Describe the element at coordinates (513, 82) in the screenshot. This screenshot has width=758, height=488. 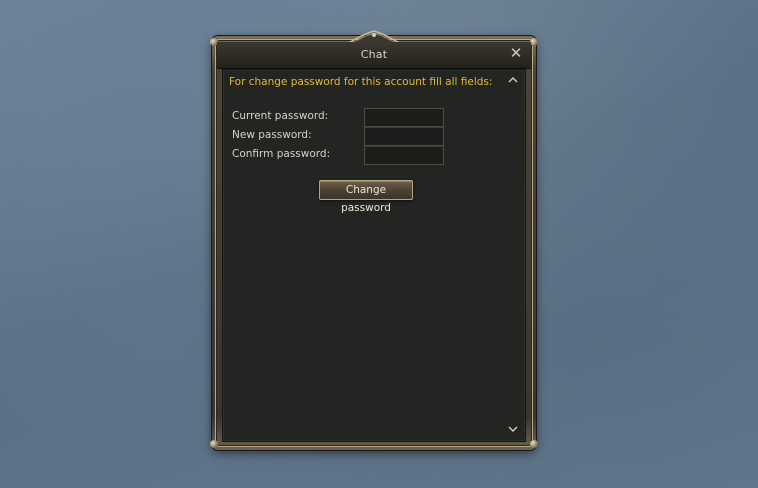
I see `chevron-up-icon` at that location.